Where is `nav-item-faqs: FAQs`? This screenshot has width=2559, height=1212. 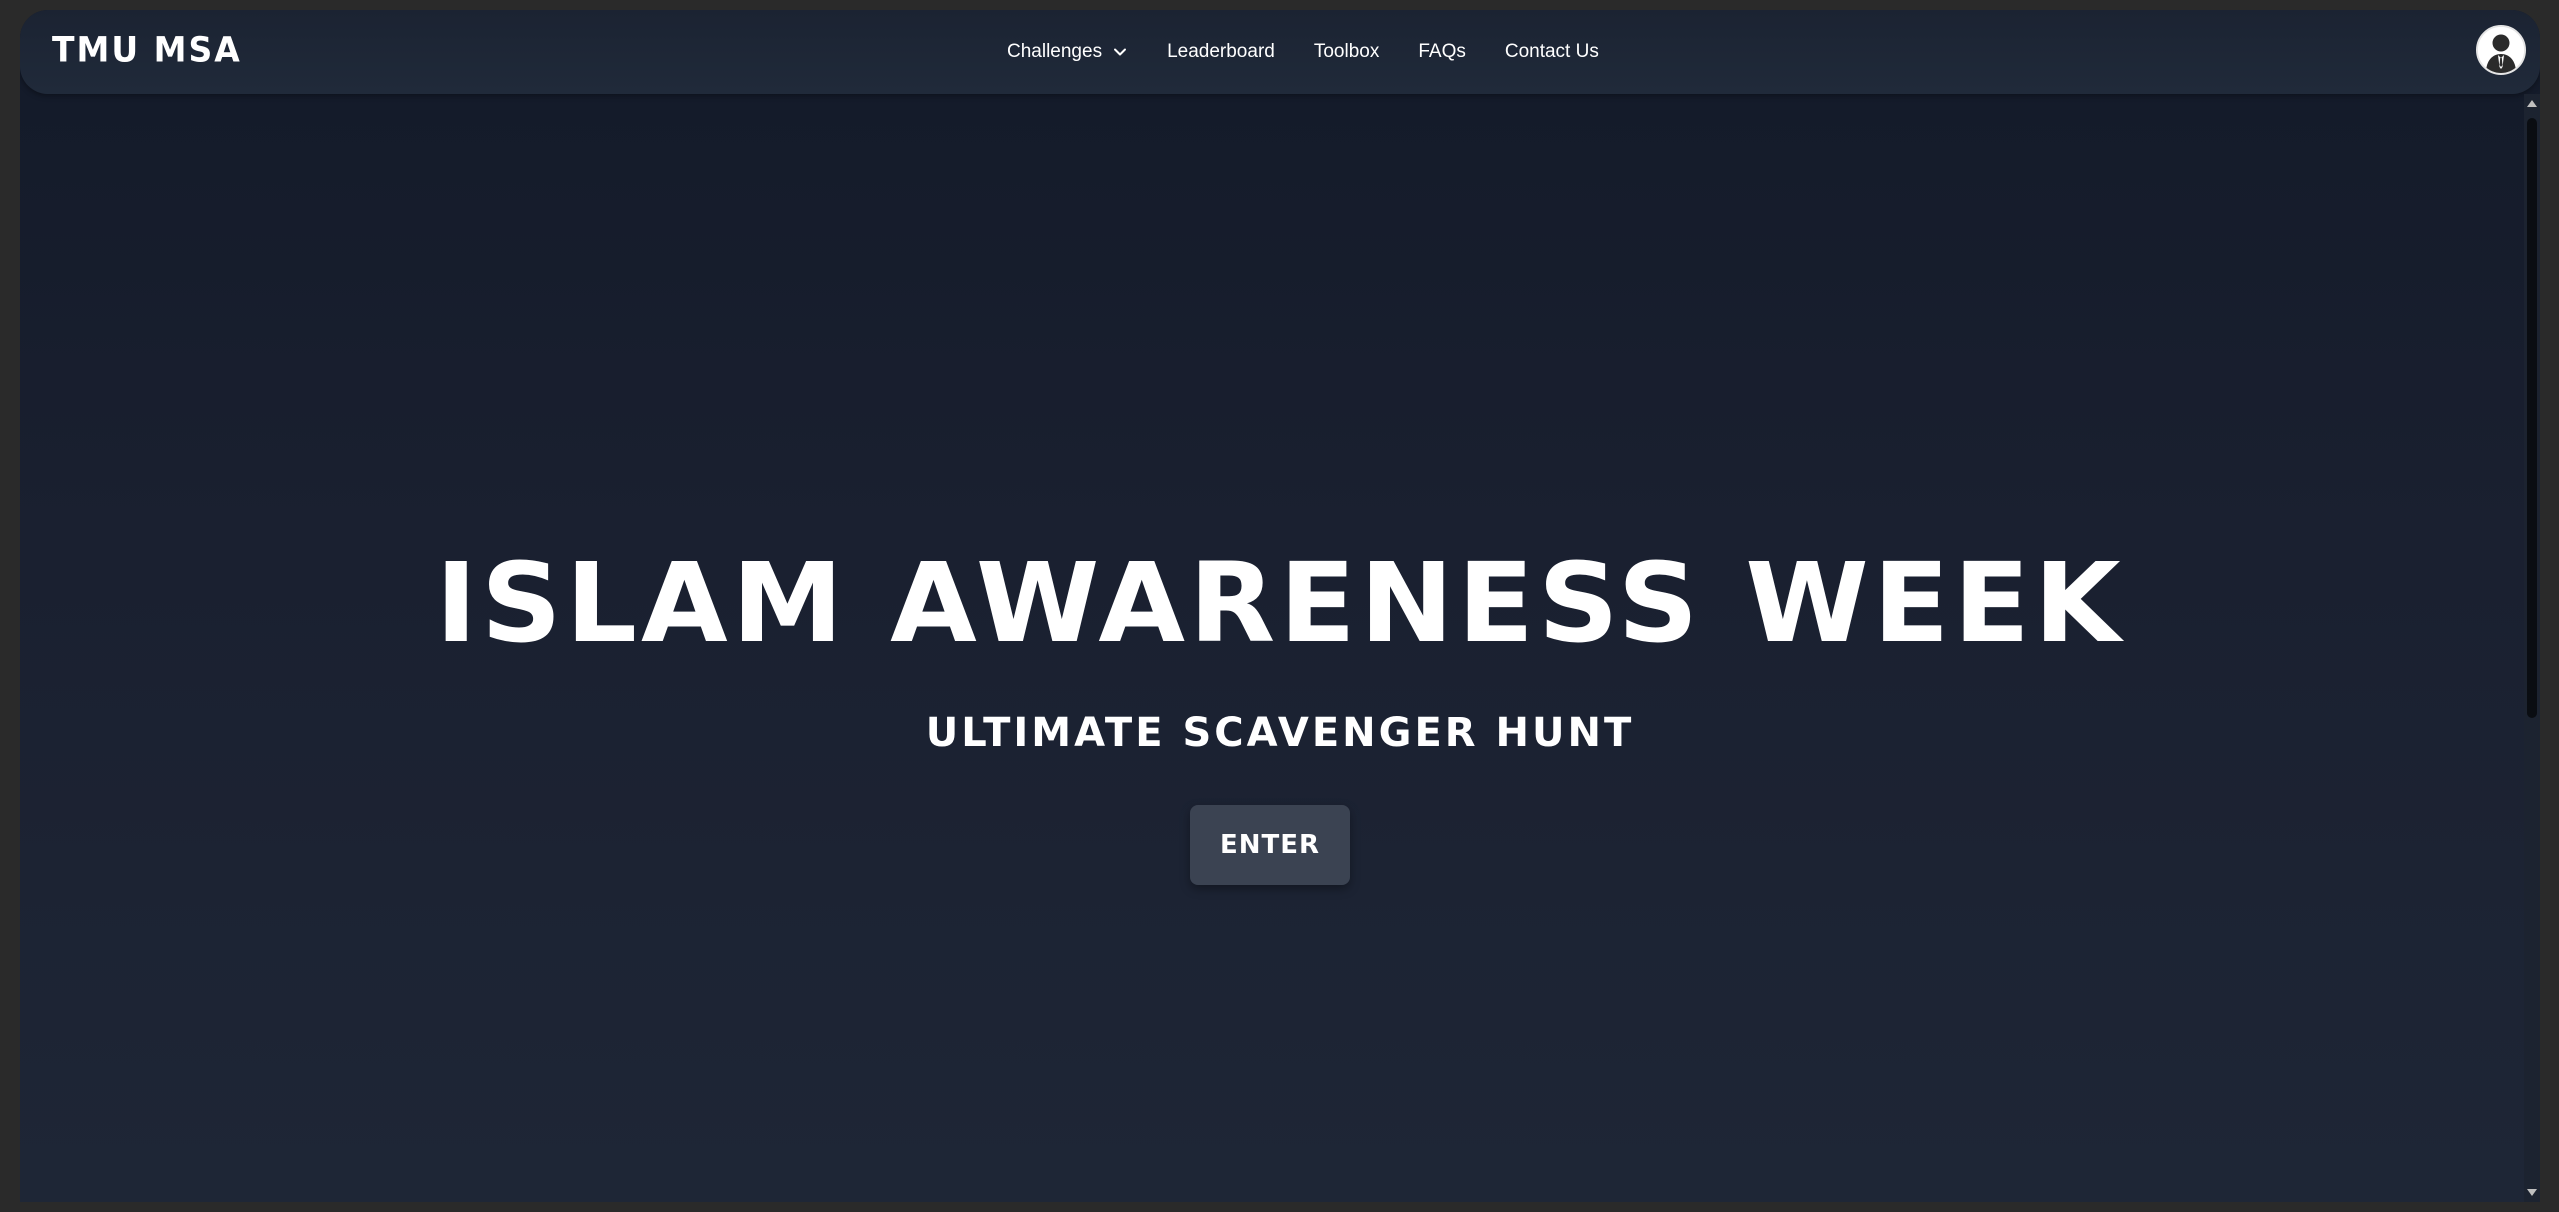
nav-item-faqs: FAQs is located at coordinates (1442, 52).